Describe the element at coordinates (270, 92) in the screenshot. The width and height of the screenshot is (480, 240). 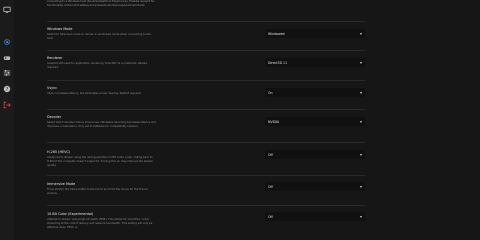
I see `select-value: On` at that location.